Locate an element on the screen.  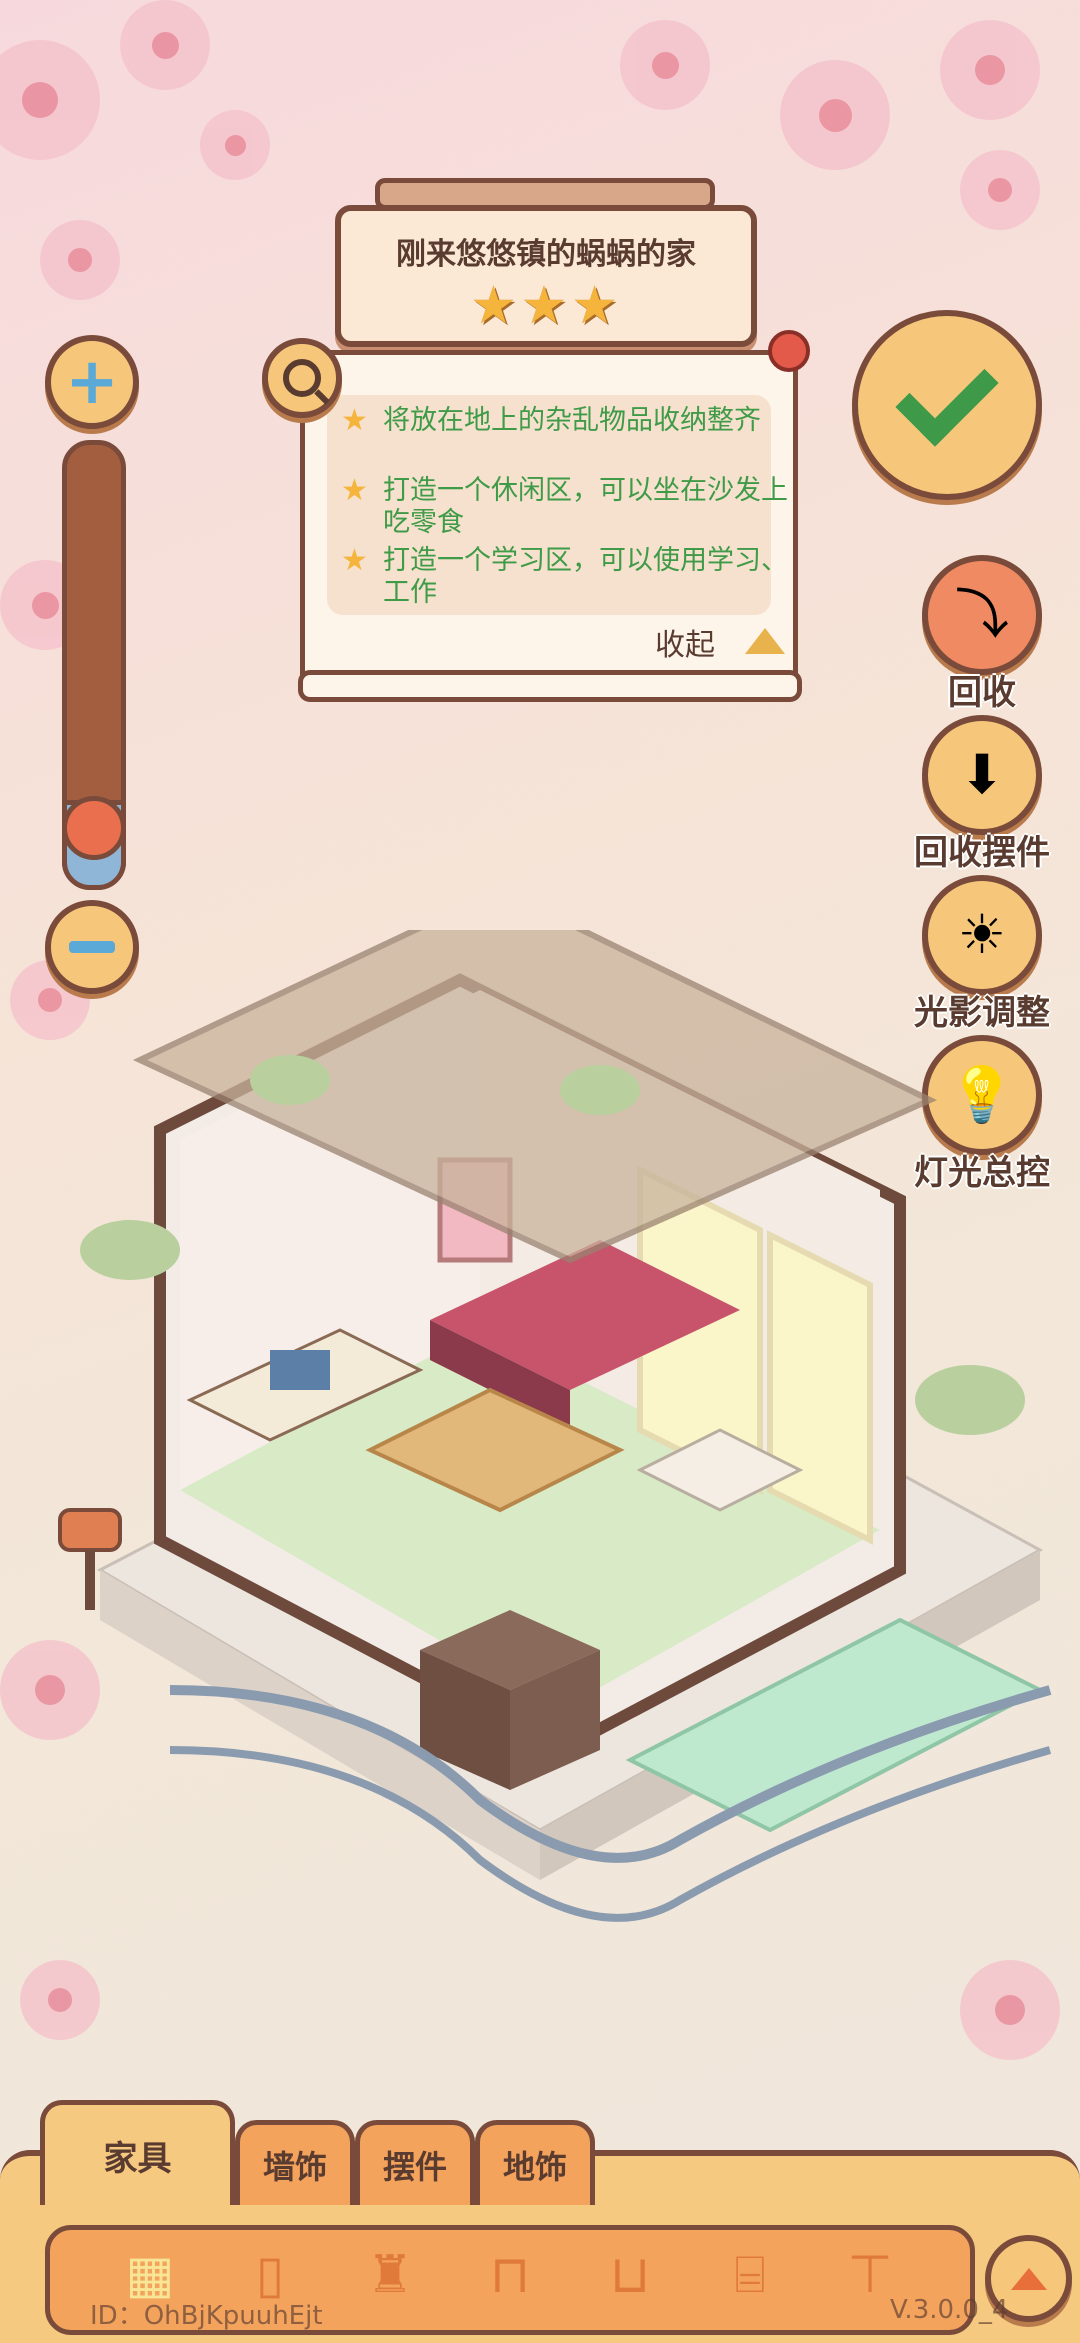
plus-icon: + is located at coordinates (92, 382).